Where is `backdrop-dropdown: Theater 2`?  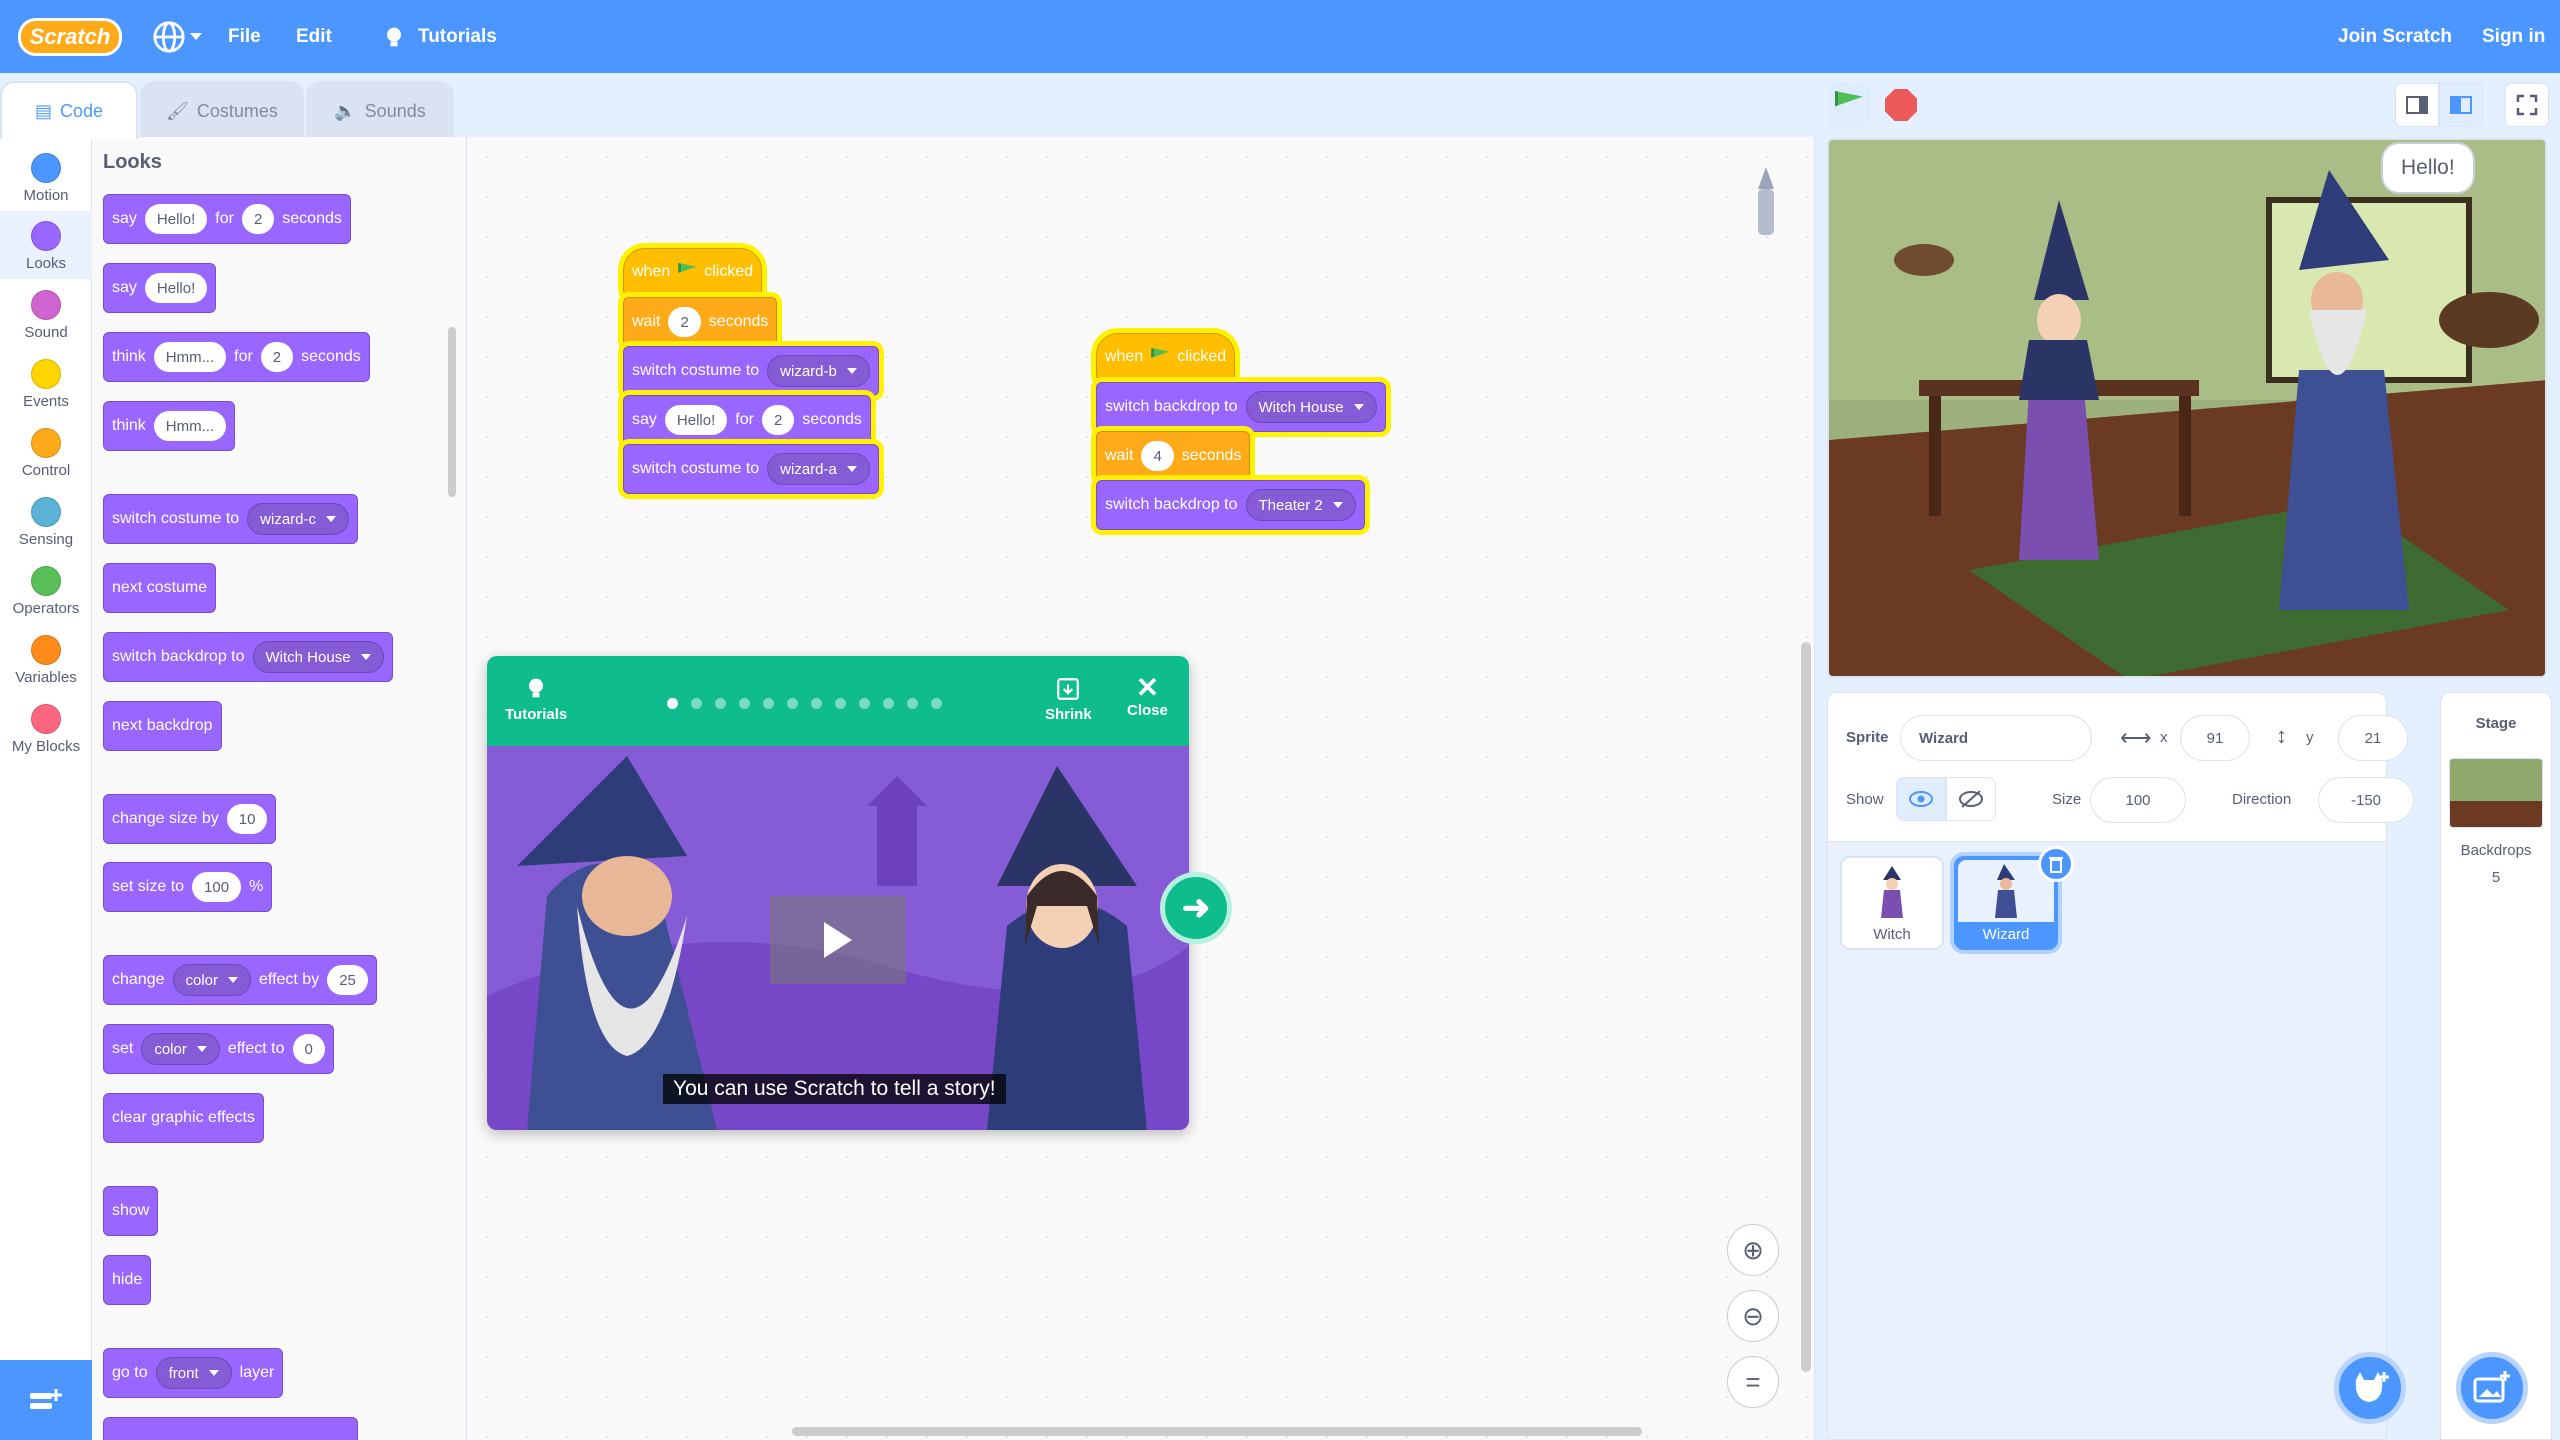
backdrop-dropdown: Theater 2 is located at coordinates (1300, 505).